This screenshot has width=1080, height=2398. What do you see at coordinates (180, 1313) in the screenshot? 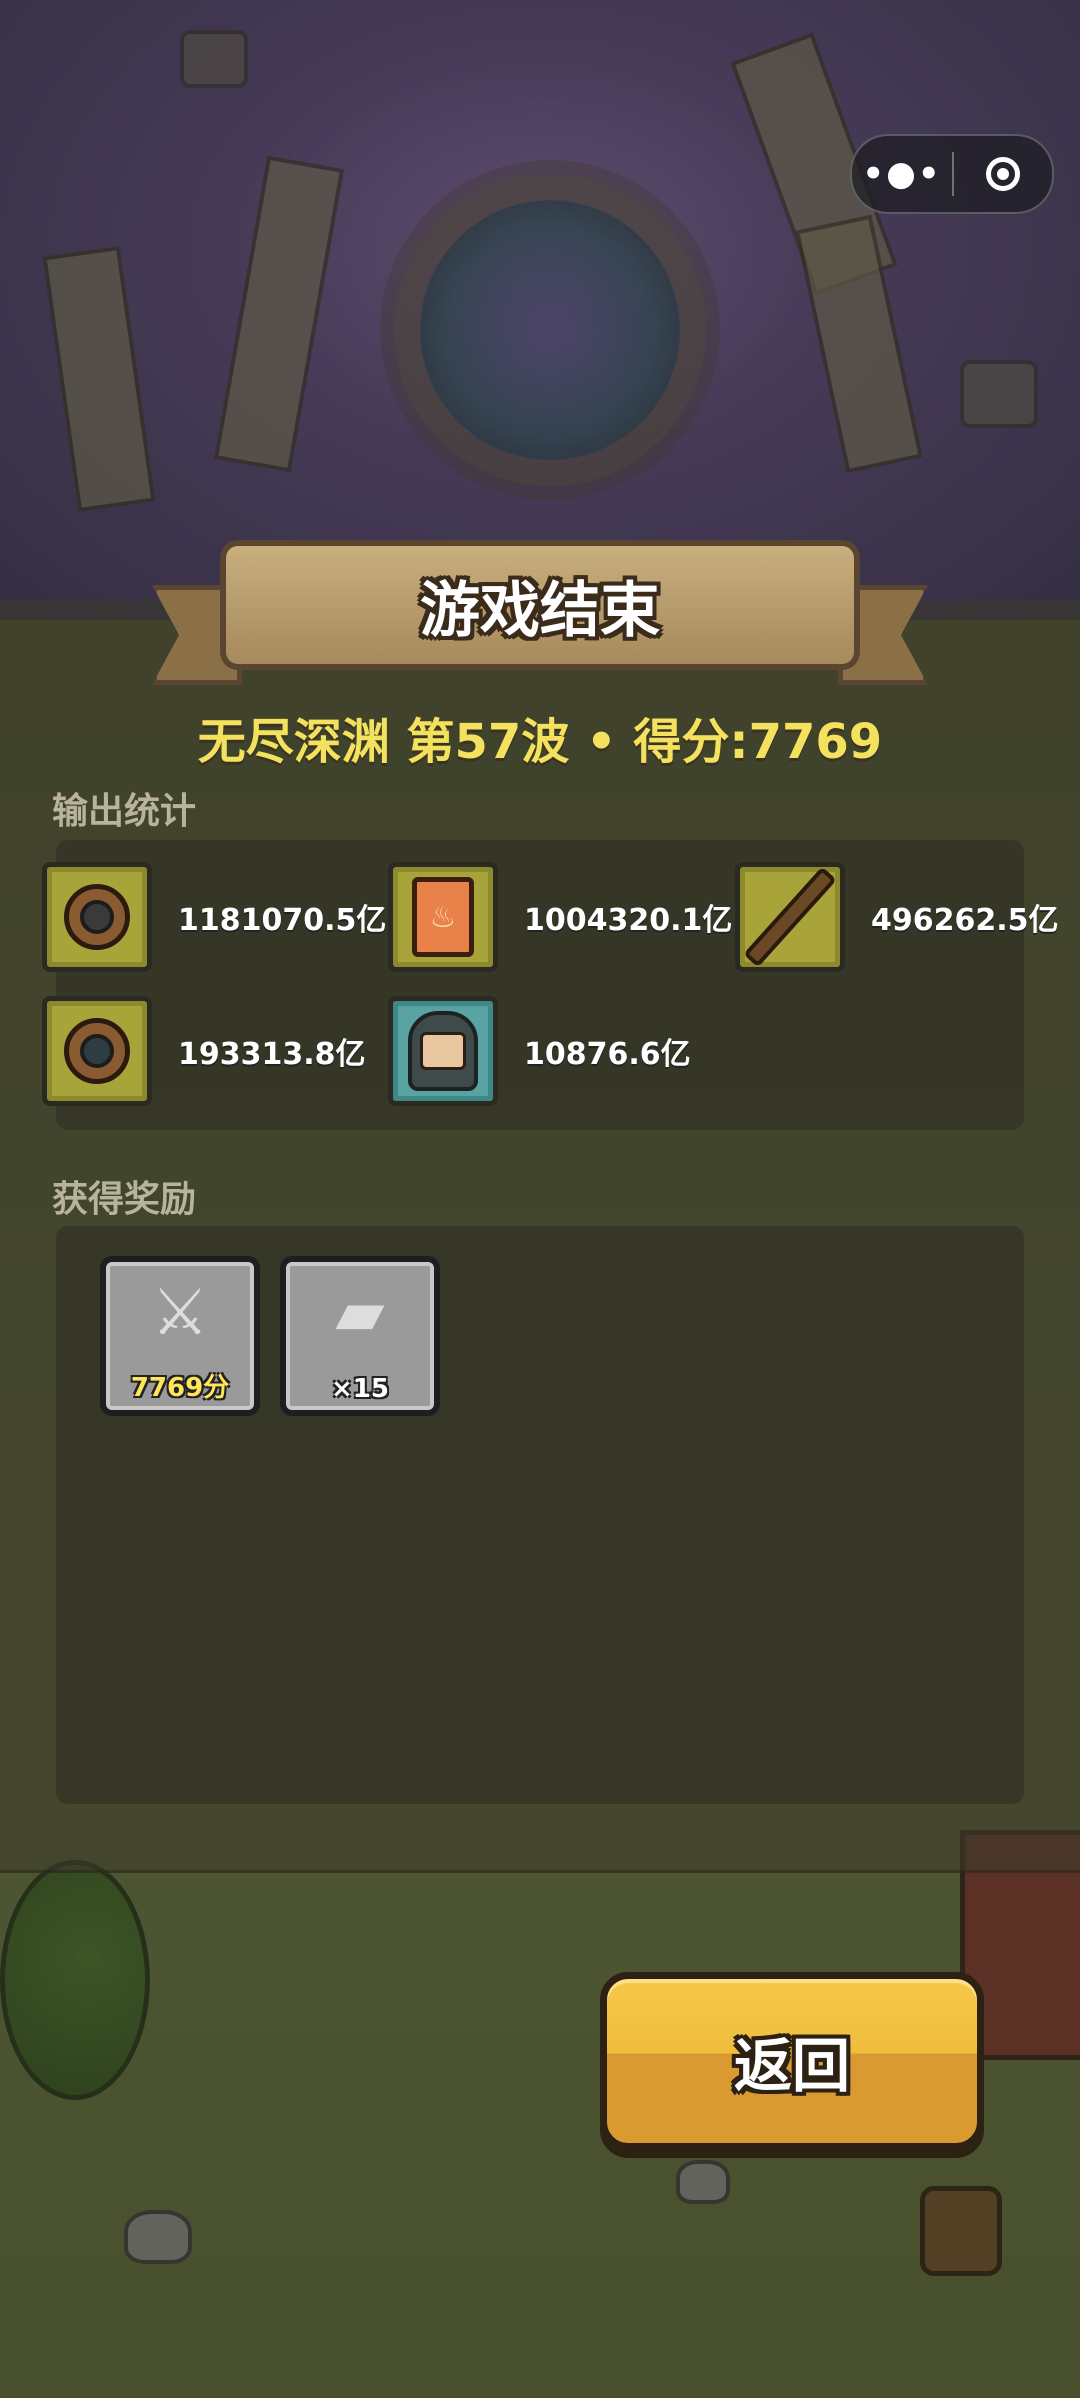
I see `crossed-swords-icon: ⚔` at bounding box center [180, 1313].